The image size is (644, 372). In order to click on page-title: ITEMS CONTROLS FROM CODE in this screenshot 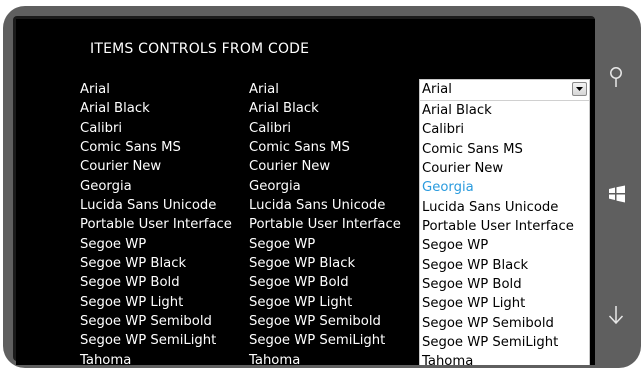, I will do `click(200, 49)`.